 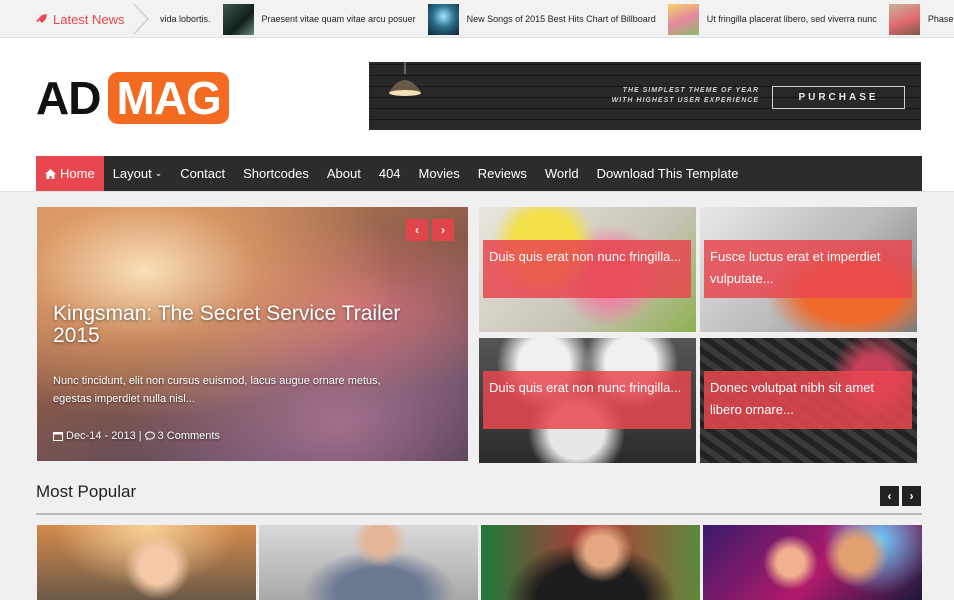 I want to click on nav-item-download-template: Download This Template, so click(x=668, y=173).